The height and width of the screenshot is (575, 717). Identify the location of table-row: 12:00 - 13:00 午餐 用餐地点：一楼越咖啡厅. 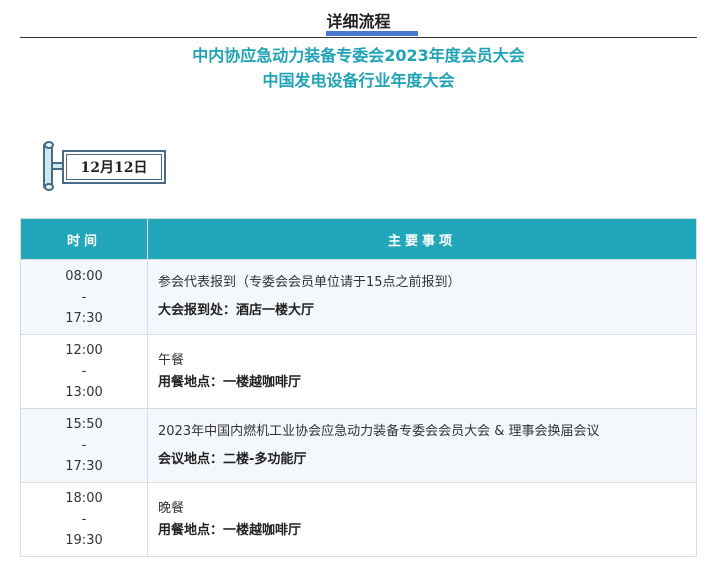
(358, 371).